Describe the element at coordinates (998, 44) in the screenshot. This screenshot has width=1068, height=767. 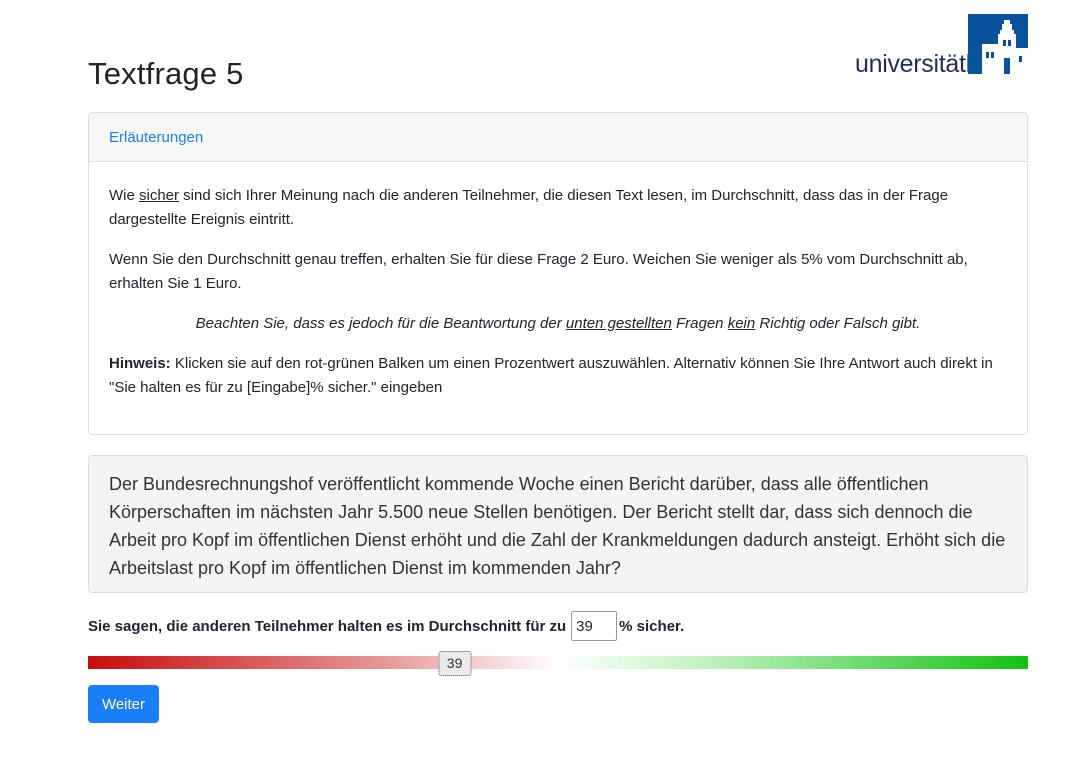
I see `university-building-icon` at that location.